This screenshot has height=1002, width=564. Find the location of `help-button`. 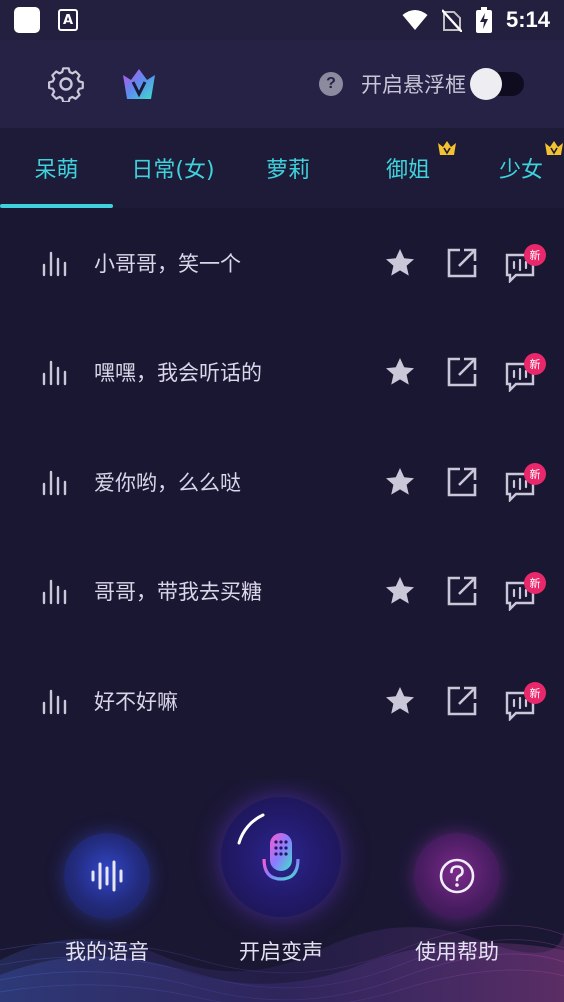

help-button is located at coordinates (457, 876).